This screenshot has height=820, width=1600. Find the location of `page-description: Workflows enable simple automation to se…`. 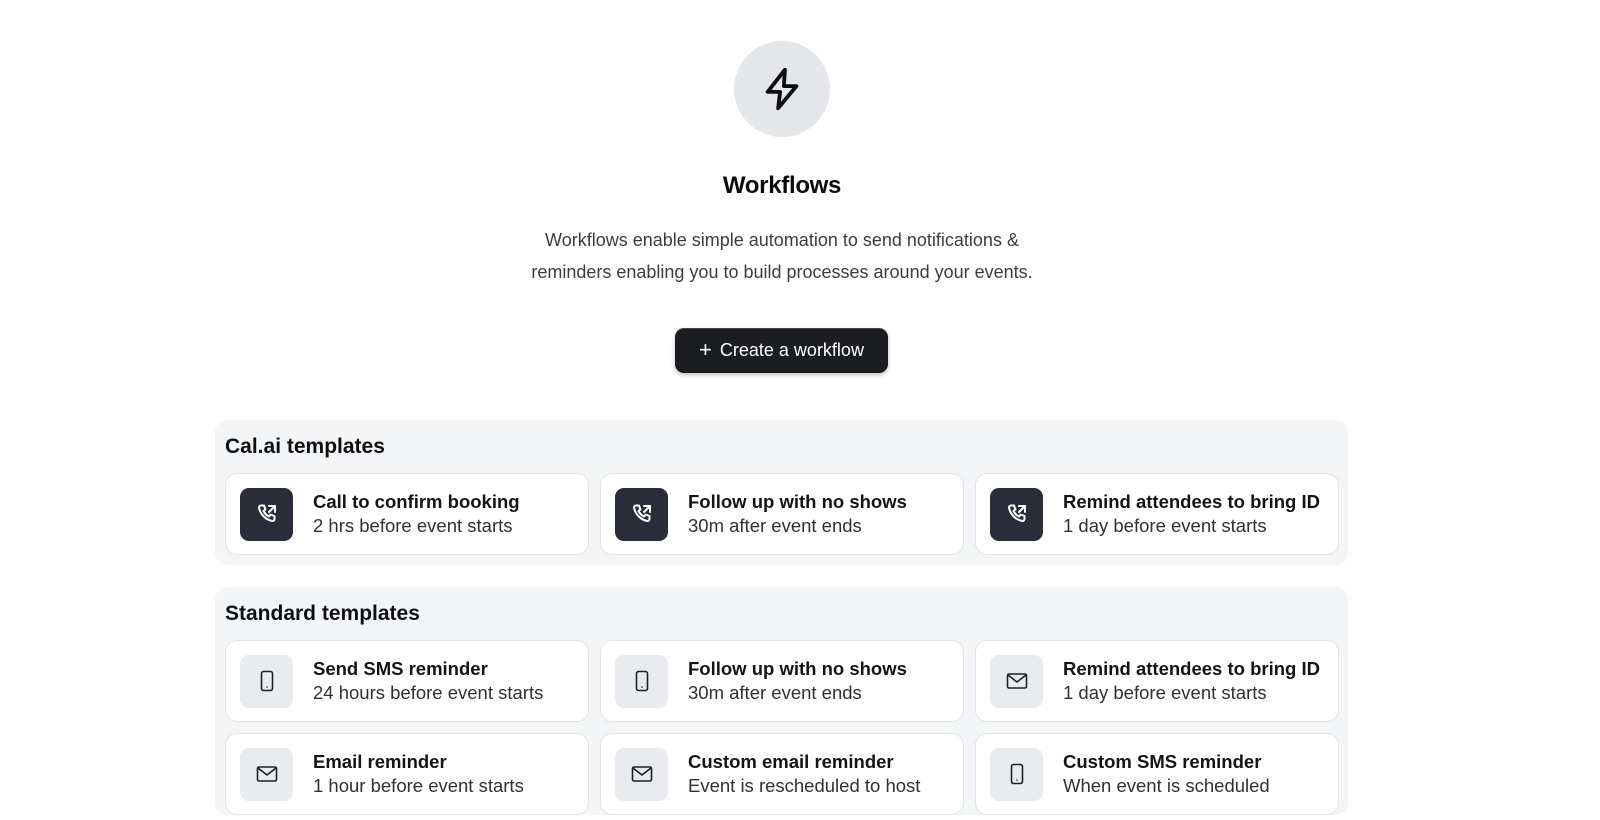

page-description: Workflows enable simple automation to se… is located at coordinates (782, 256).